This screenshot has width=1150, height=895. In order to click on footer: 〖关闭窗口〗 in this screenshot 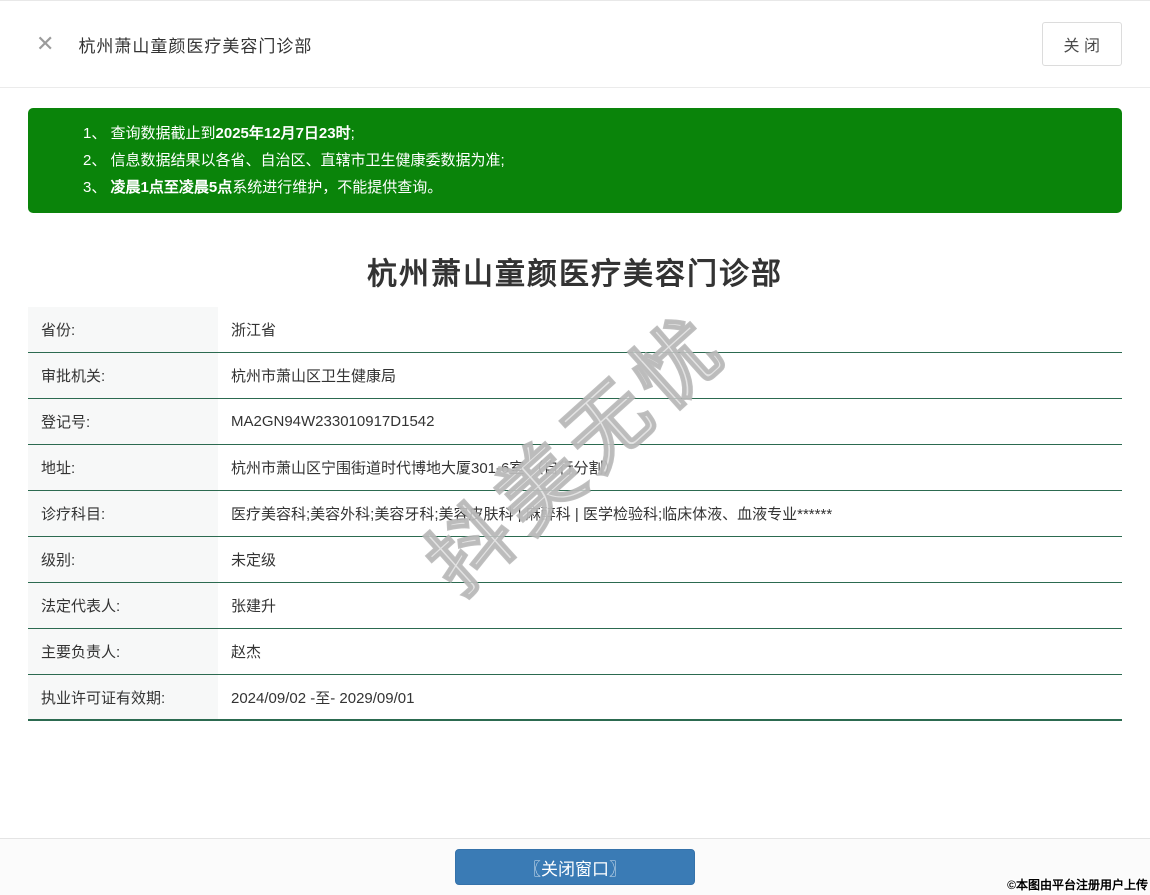, I will do `click(575, 866)`.